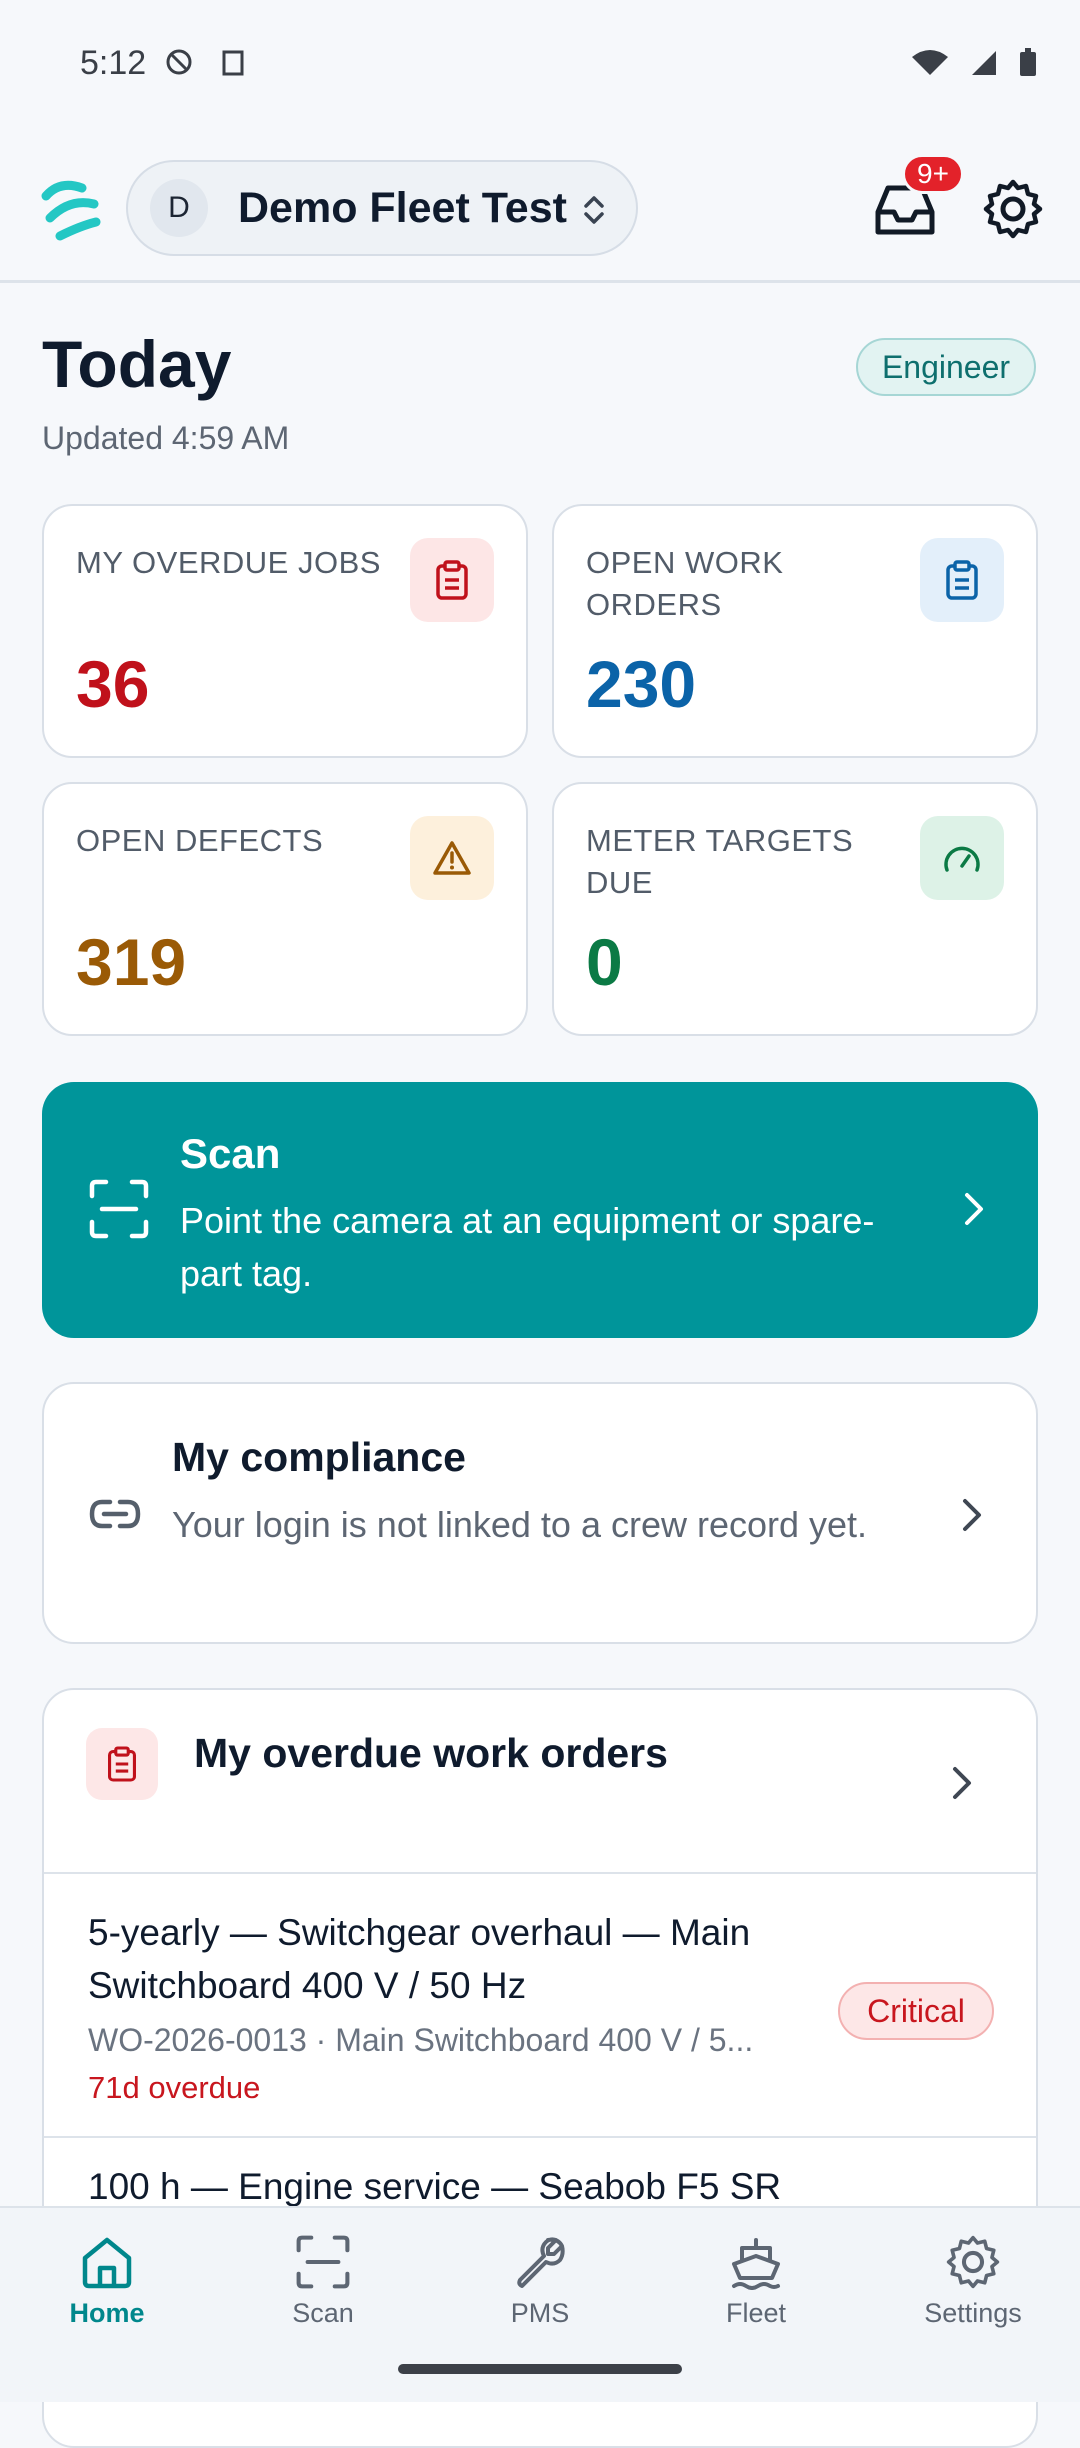 Image resolution: width=1080 pixels, height=2448 pixels. I want to click on nav-label: Fleet, so click(756, 2313).